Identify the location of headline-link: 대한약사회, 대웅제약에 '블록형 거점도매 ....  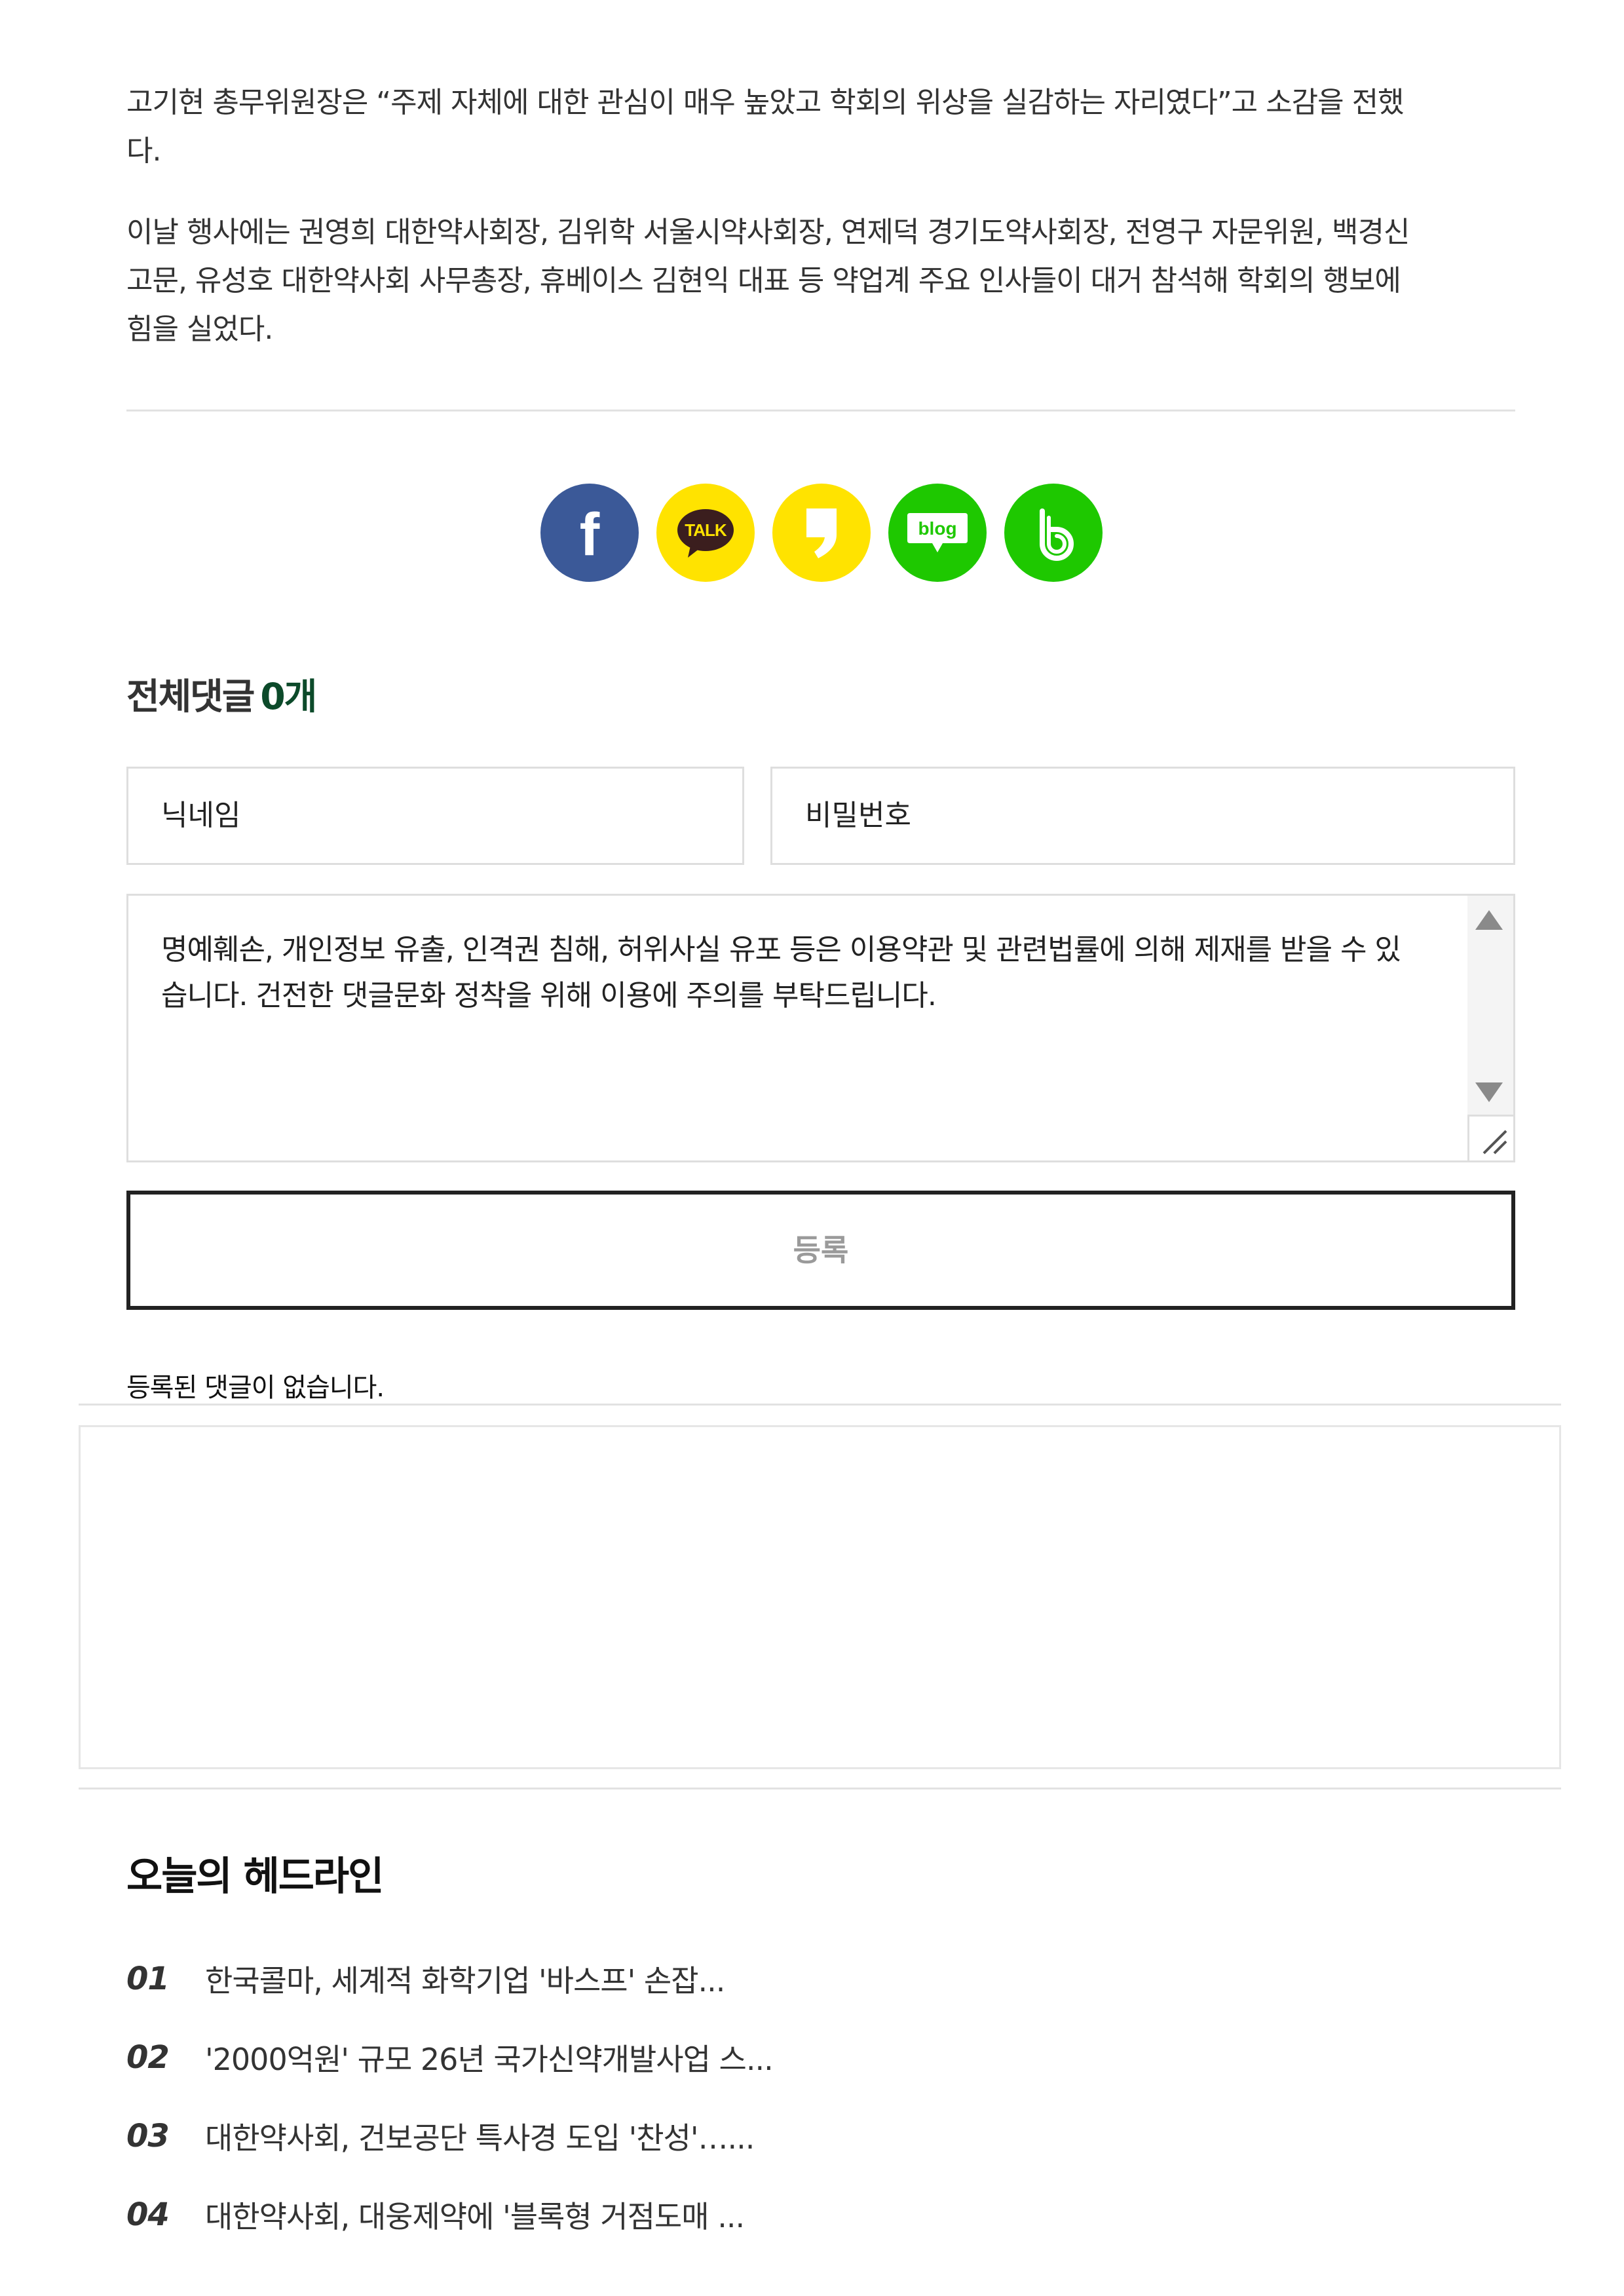
(475, 2214).